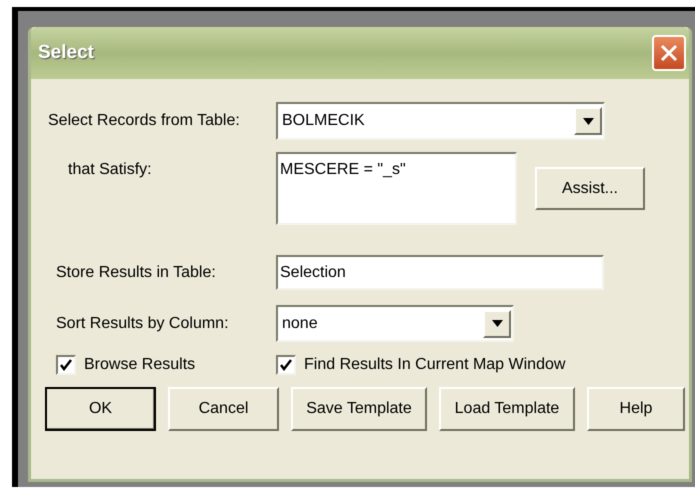  Describe the element at coordinates (162, 365) in the screenshot. I see `checkbox-option: Browse Results` at that location.